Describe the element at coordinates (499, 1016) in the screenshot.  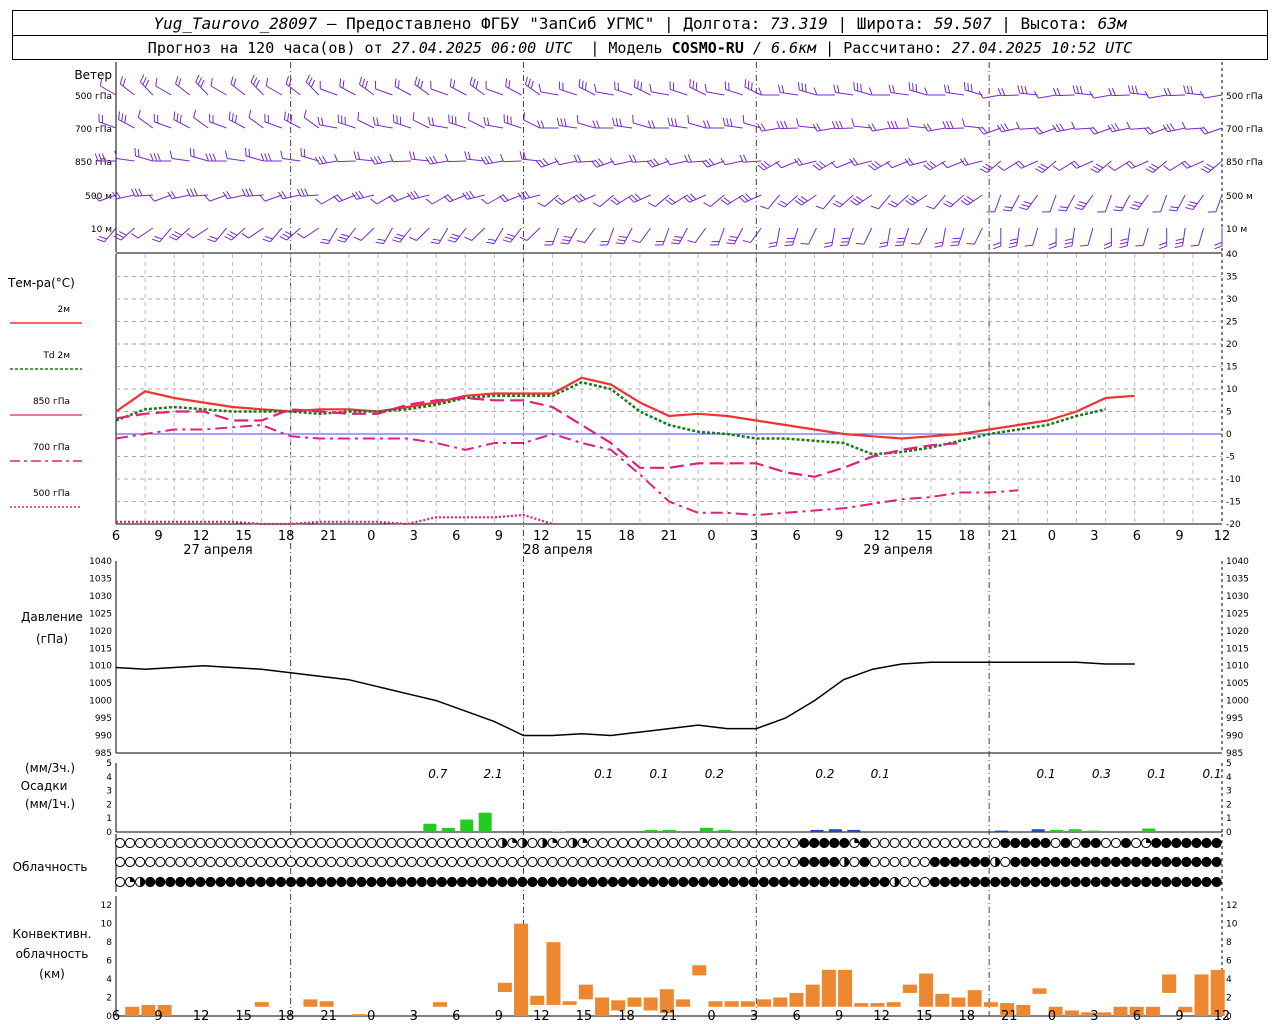
I see `conv-hour-label: 9` at that location.